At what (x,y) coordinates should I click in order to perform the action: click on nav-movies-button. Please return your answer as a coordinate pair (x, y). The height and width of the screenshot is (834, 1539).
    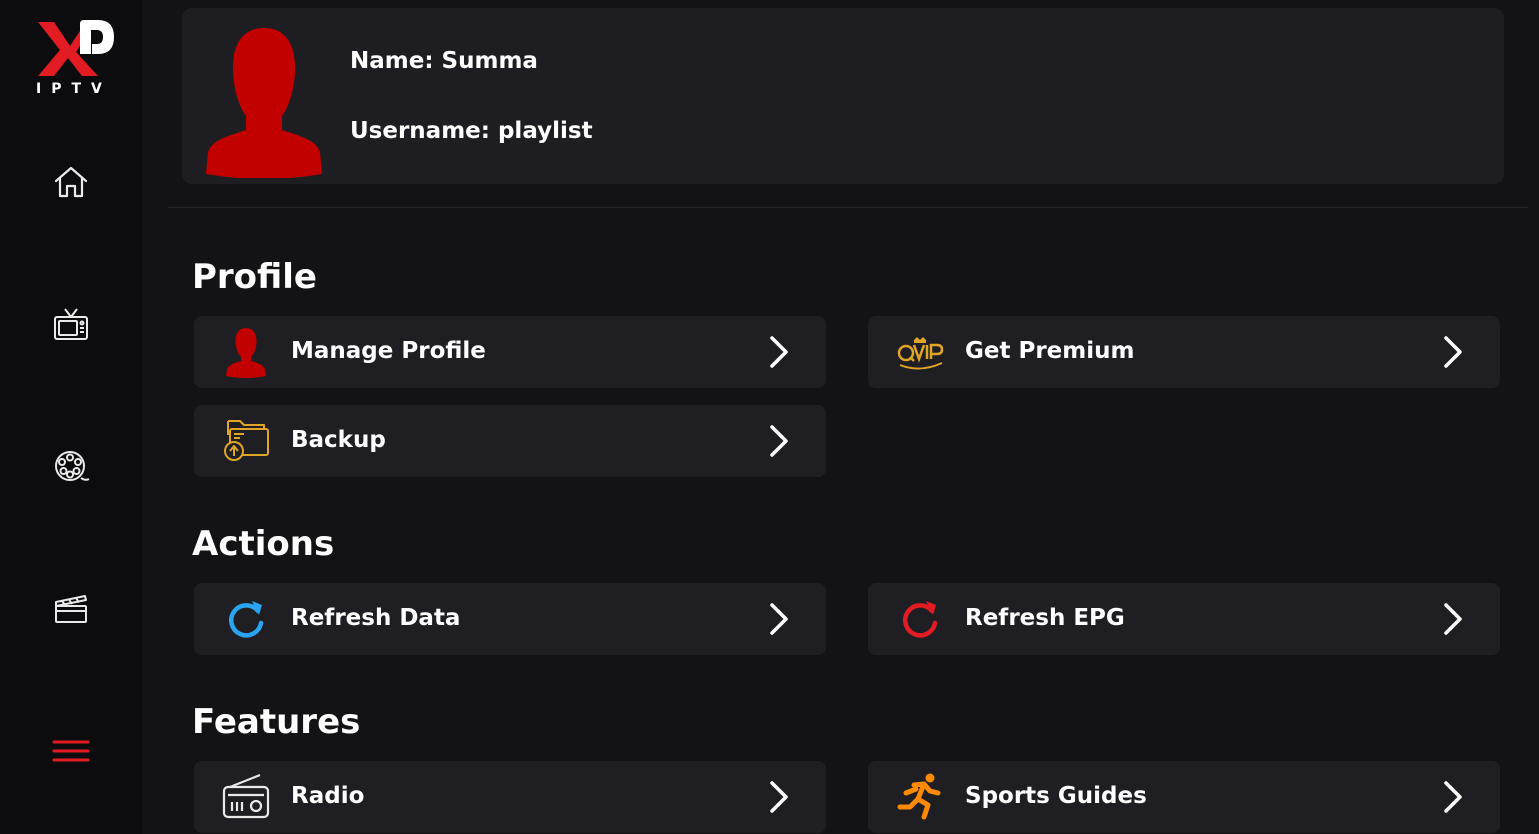
    Looking at the image, I should click on (71, 466).